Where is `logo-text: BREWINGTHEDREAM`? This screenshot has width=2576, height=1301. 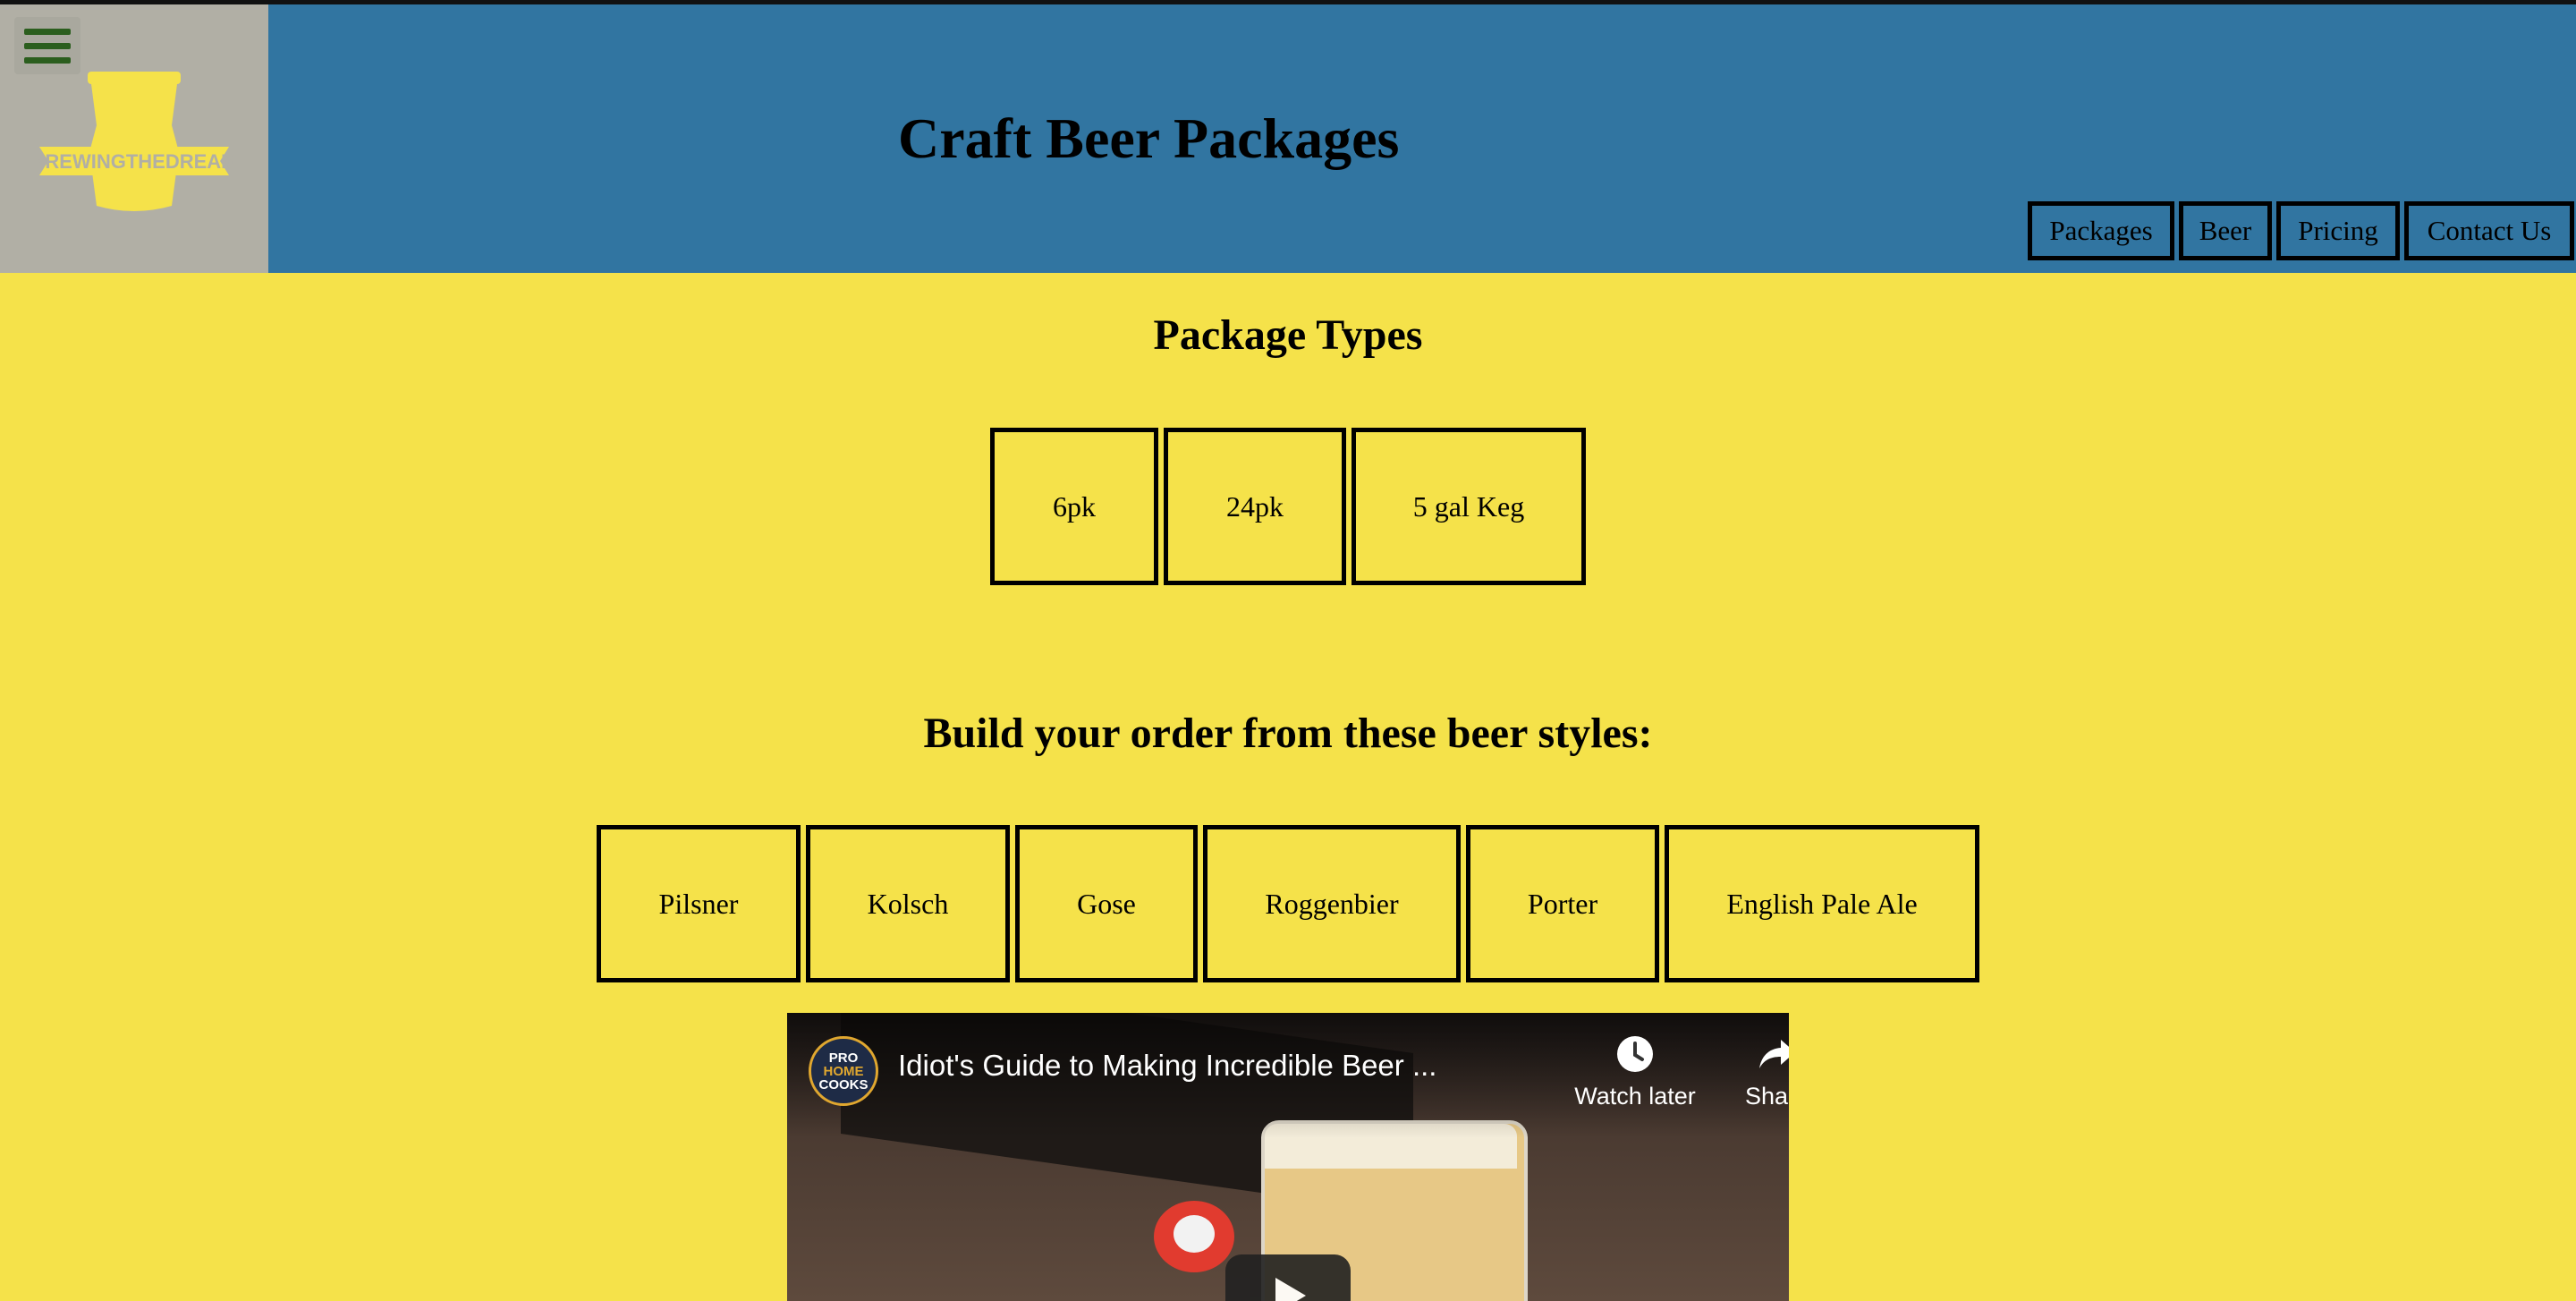 logo-text: BREWINGTHEDREAM is located at coordinates (134, 161).